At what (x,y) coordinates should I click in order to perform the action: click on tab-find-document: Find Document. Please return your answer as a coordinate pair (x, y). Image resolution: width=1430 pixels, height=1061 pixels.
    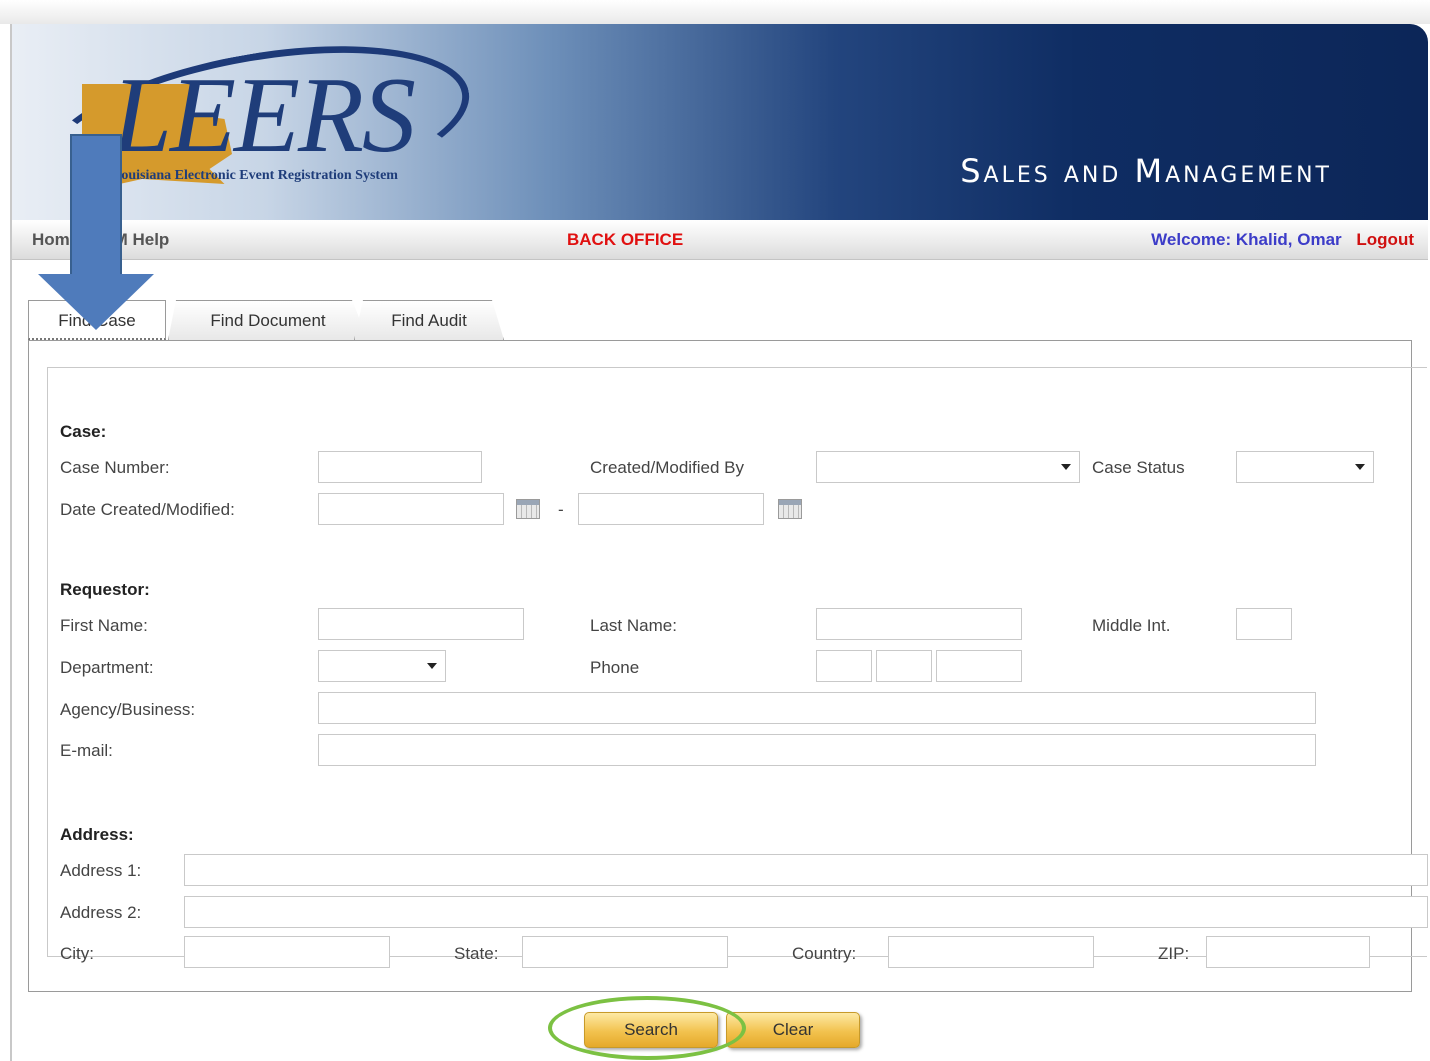
    Looking at the image, I should click on (268, 320).